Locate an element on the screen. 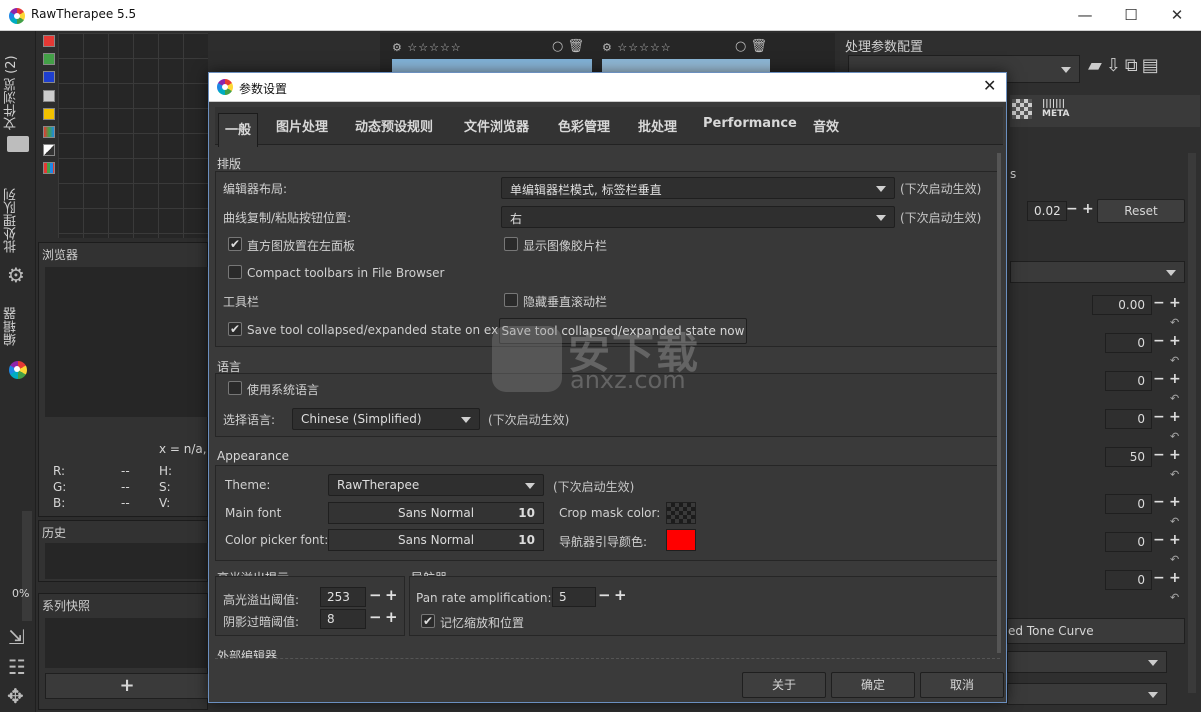  tab-dynamic-profiles: 动态预设规则 is located at coordinates (394, 125).